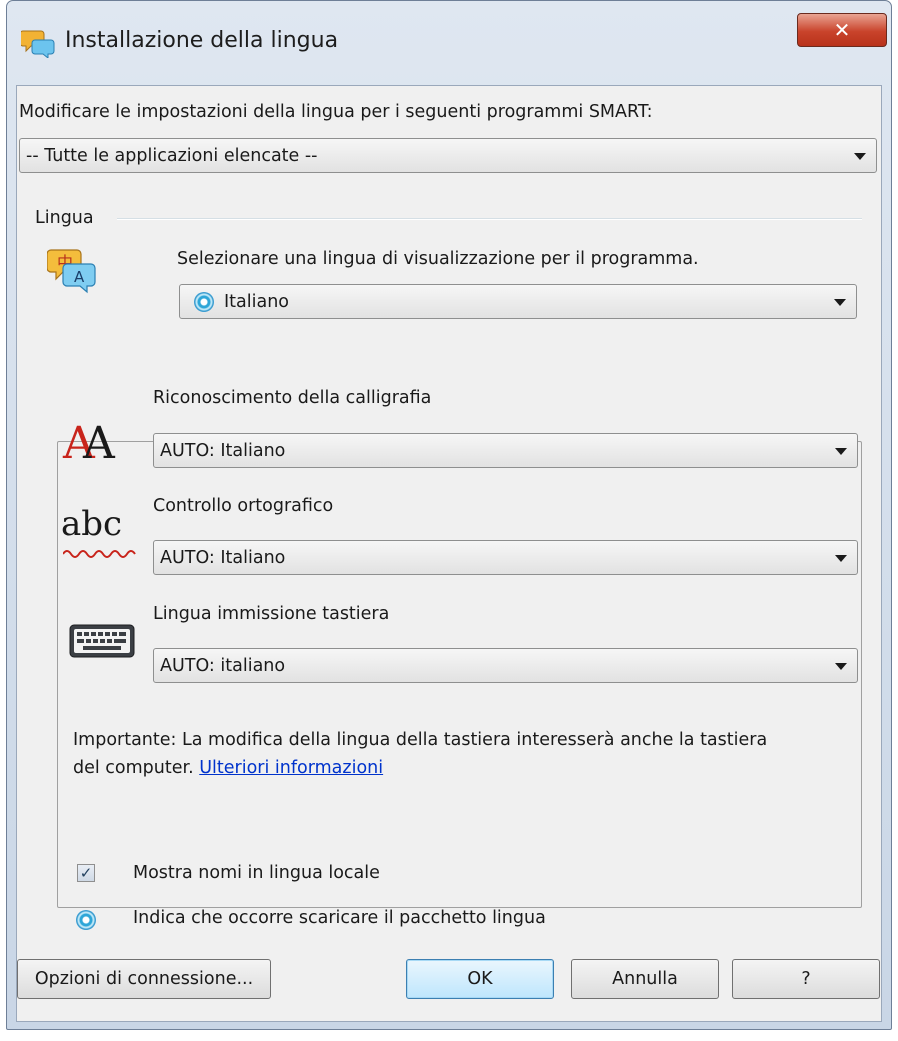 The height and width of the screenshot is (1041, 898). What do you see at coordinates (271, 614) in the screenshot?
I see `keyboard-label: Lingua immissione tastiera` at bounding box center [271, 614].